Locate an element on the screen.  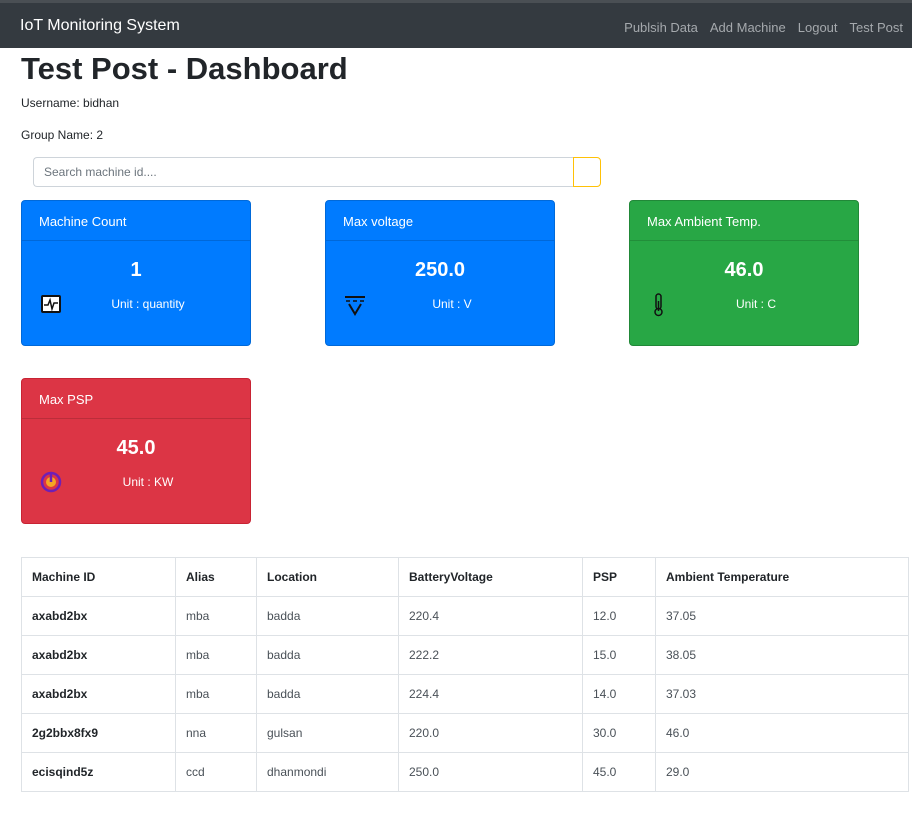
page-title: Test Post - Dashboard is located at coordinates (184, 68).